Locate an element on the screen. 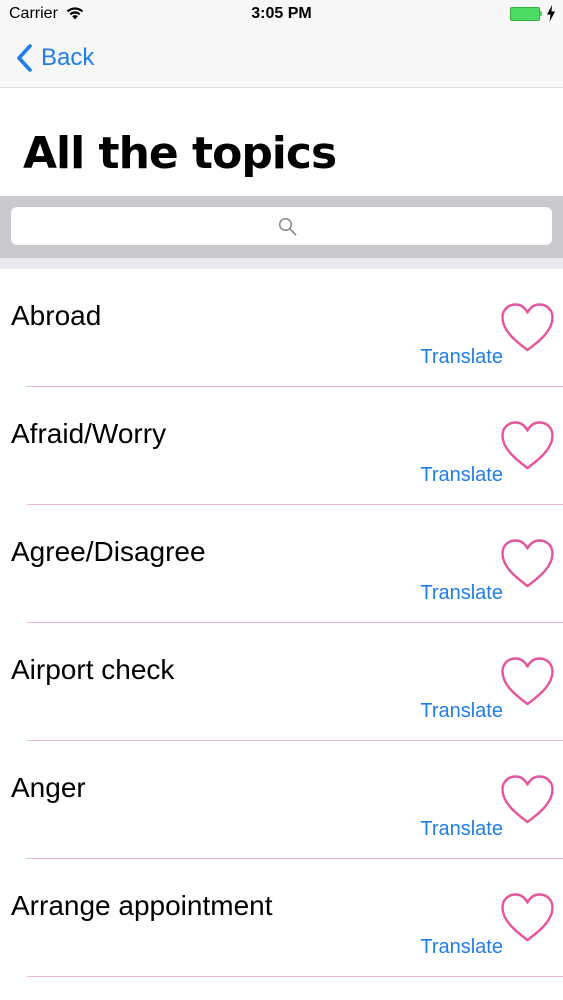  search-bar-separator is located at coordinates (281, 263).